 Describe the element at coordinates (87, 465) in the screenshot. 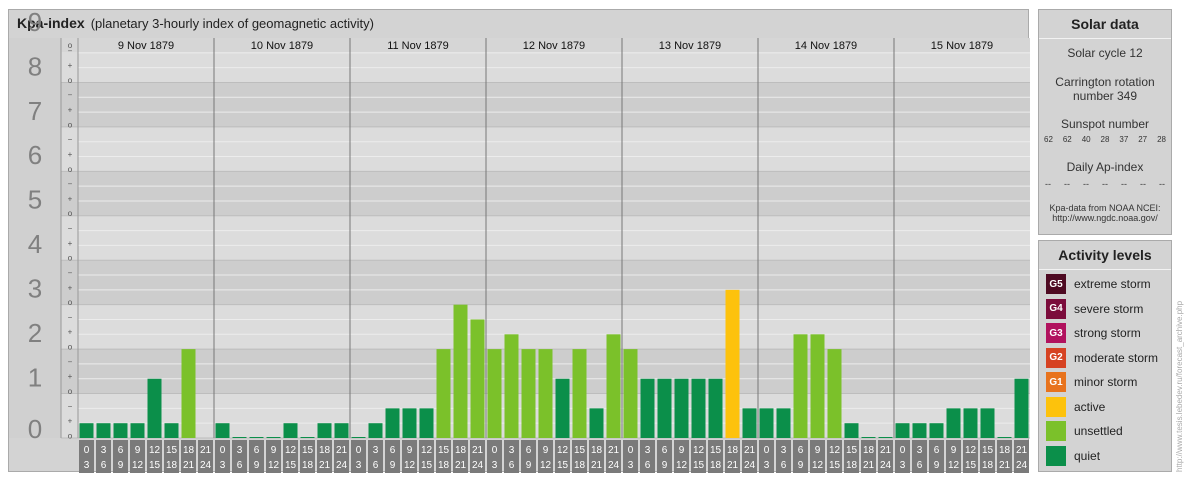

I see `interval-end-label: 3` at that location.